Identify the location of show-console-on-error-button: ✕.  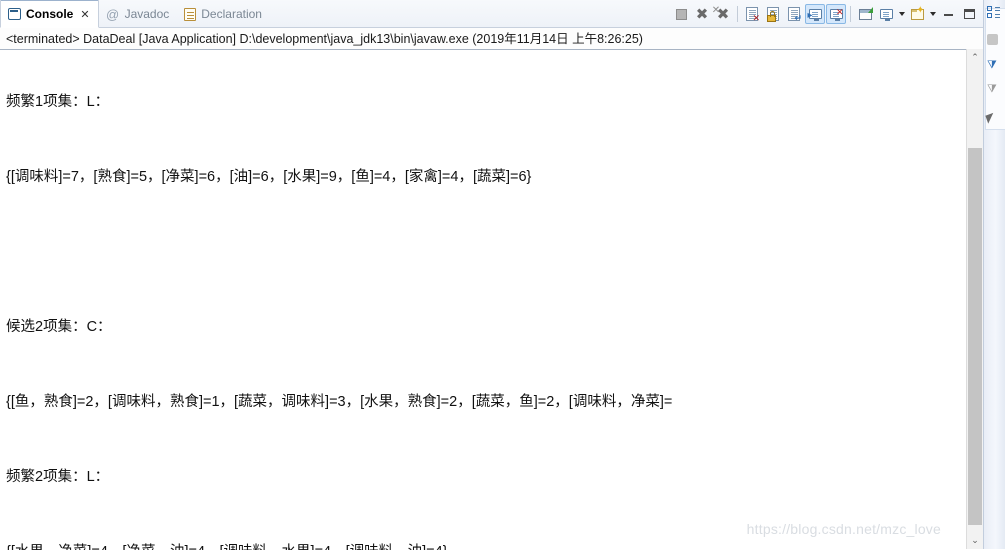
(836, 14).